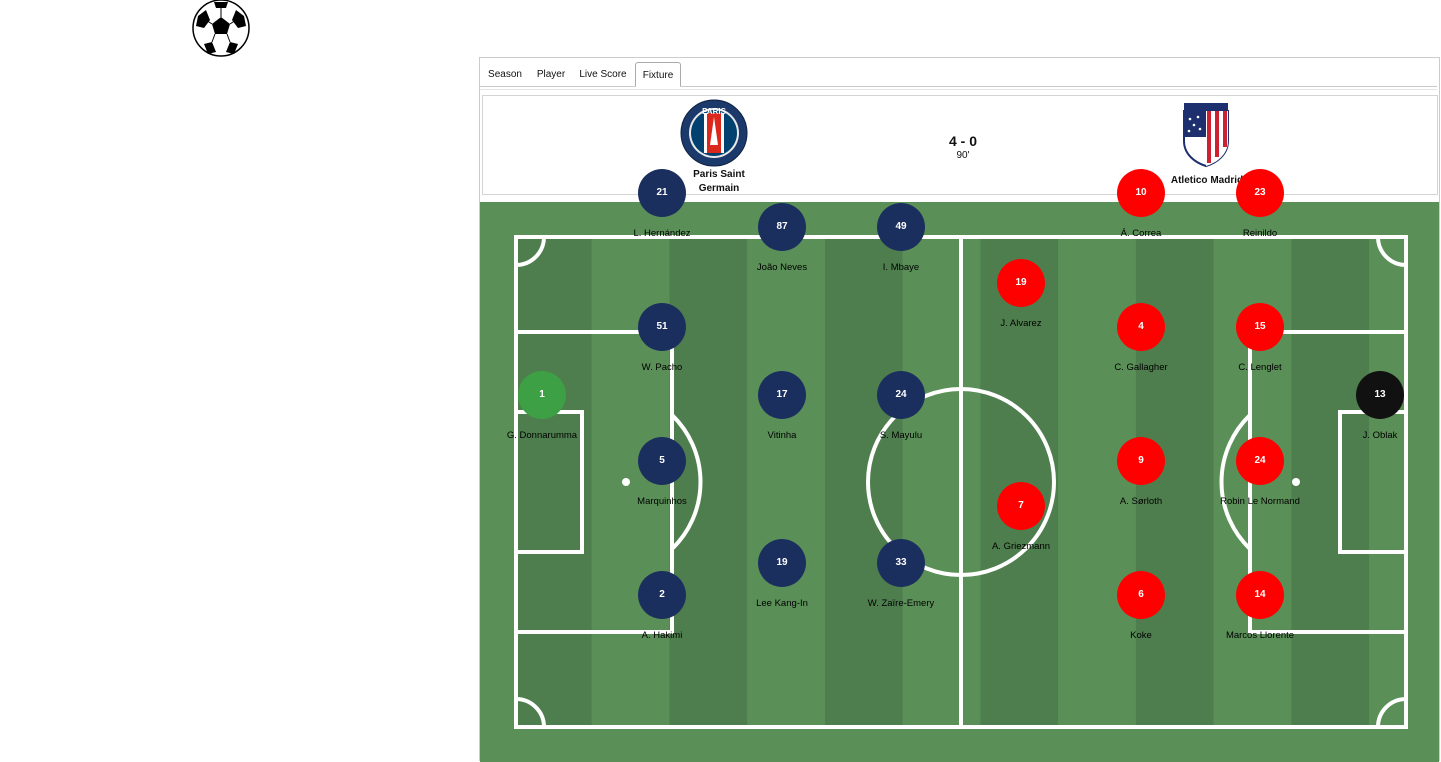 The width and height of the screenshot is (1441, 762). I want to click on soccer-ball-icon, so click(221, 28).